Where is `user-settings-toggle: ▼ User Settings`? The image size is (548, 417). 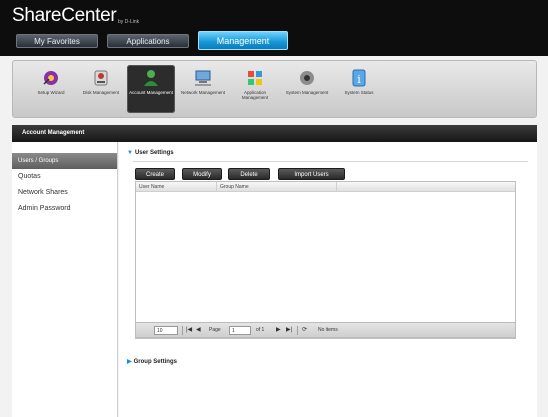
user-settings-toggle: ▼ User Settings is located at coordinates (150, 153).